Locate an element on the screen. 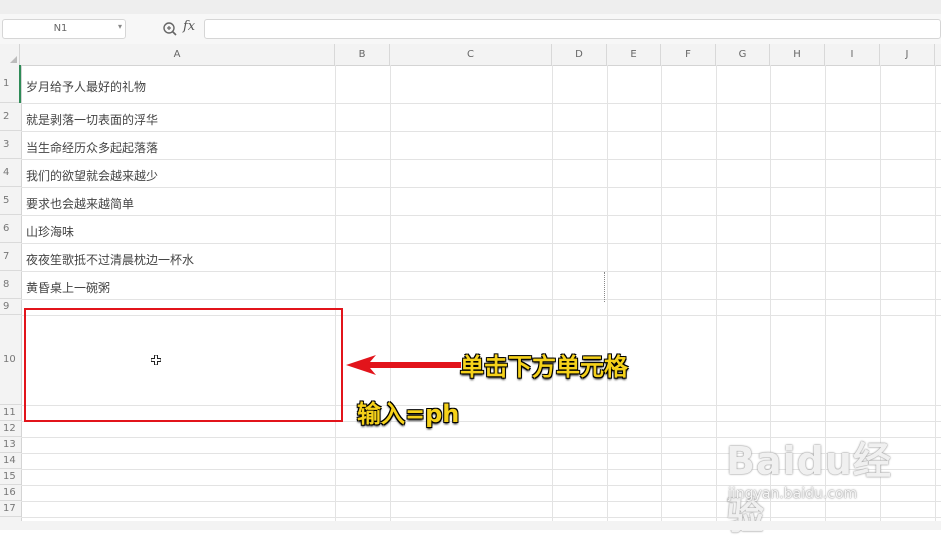  sheet-bottom-strip is located at coordinates (470, 525).